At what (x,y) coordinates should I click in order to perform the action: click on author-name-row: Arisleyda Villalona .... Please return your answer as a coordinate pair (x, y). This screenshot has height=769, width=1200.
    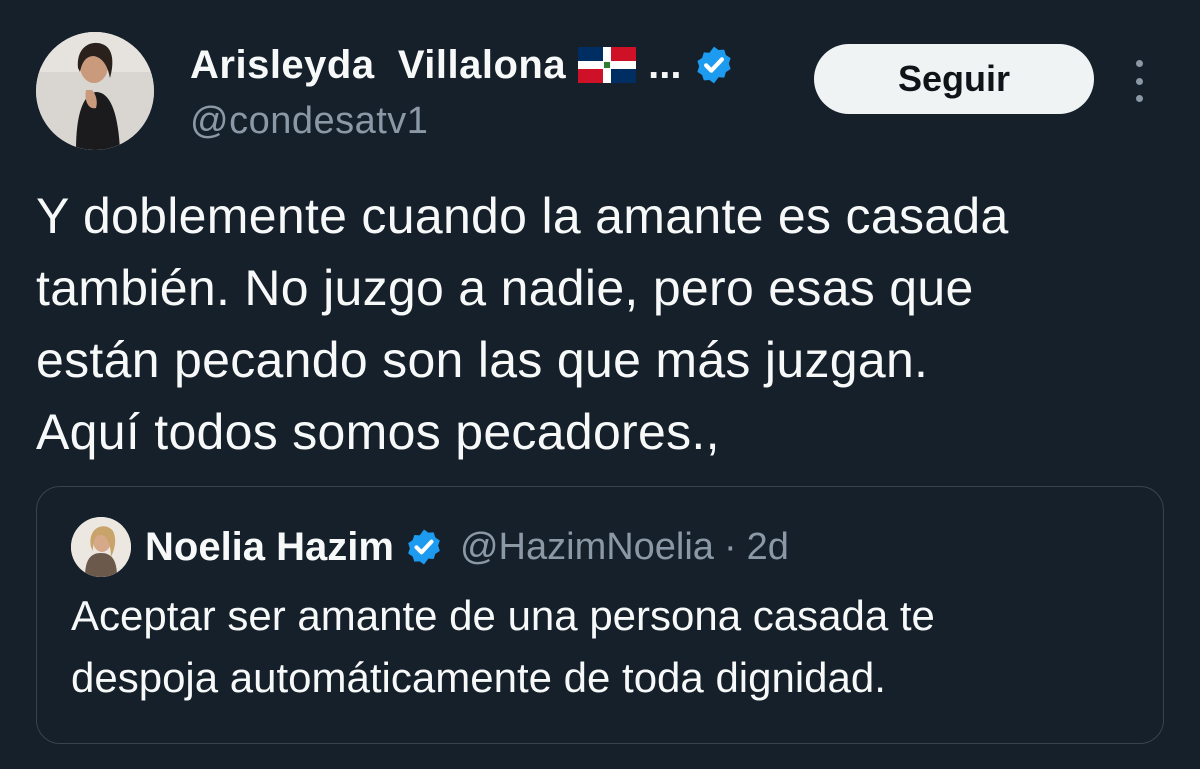
    Looking at the image, I should click on (462, 65).